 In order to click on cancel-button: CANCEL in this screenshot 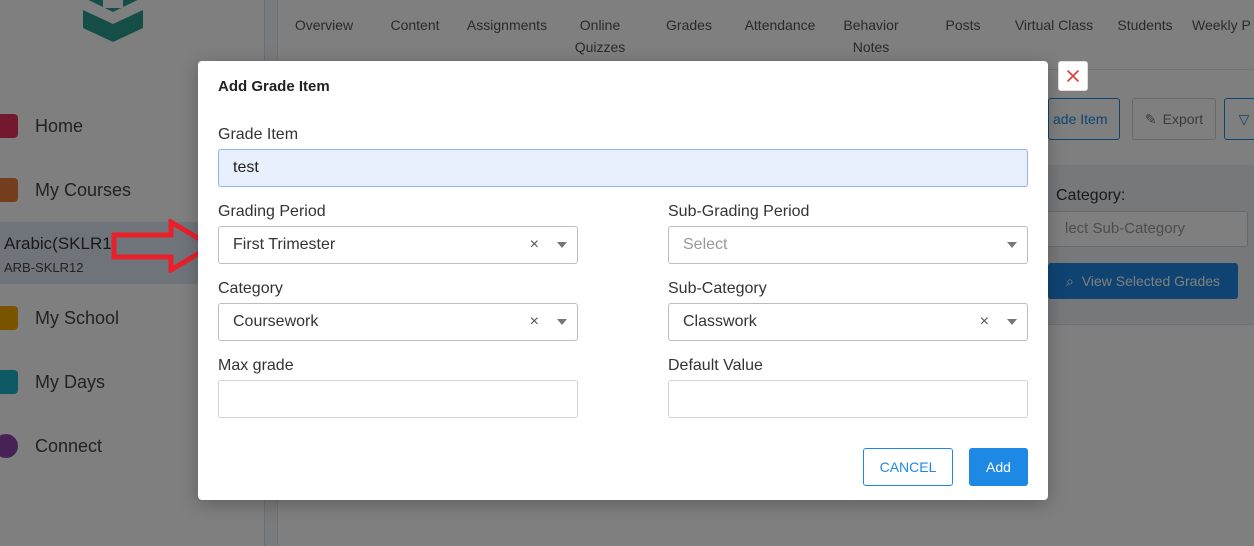, I will do `click(908, 467)`.